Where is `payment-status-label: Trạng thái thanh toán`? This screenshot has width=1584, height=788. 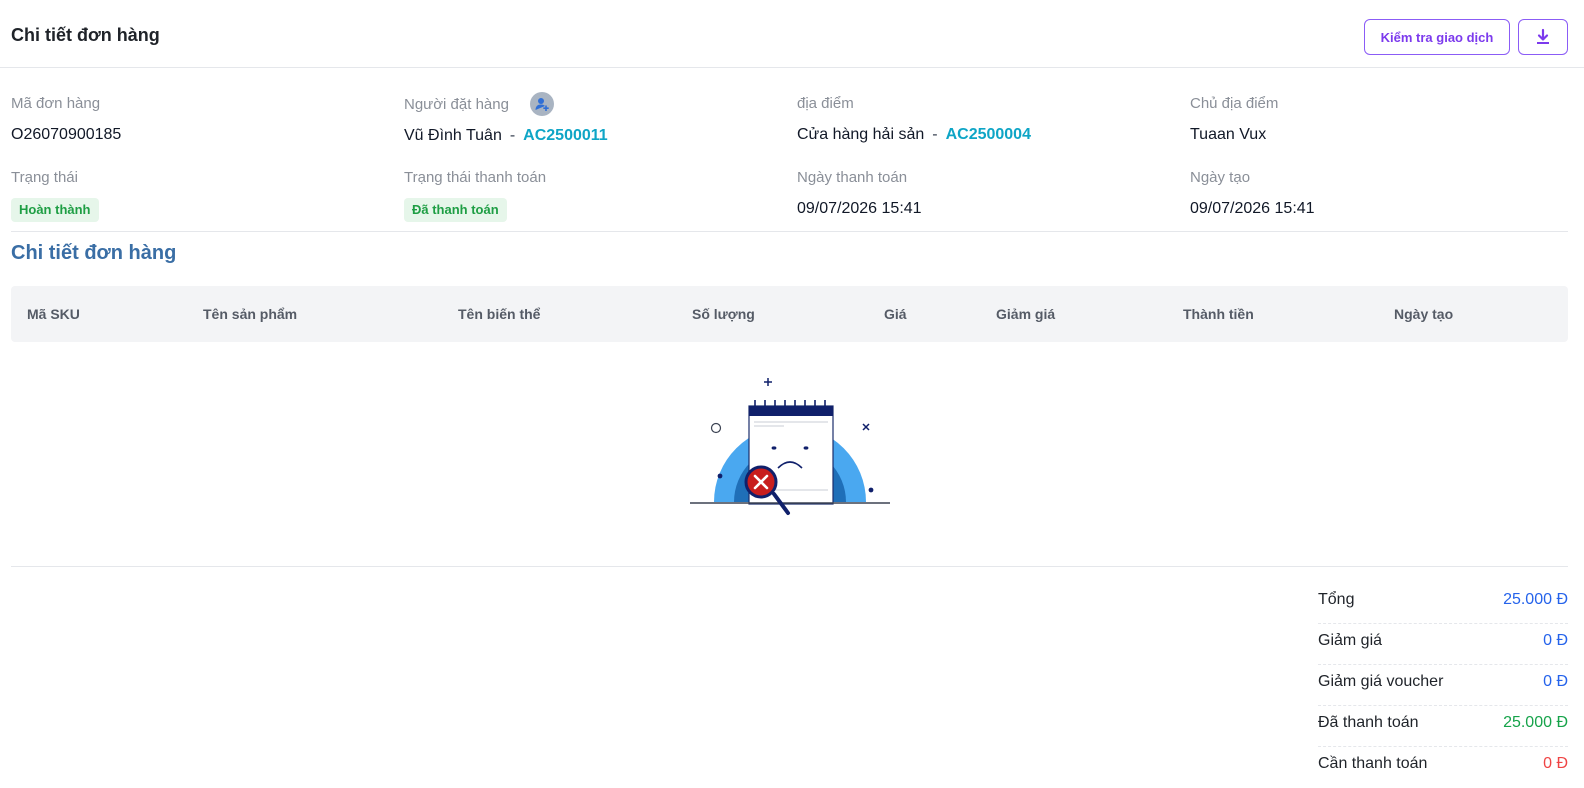 payment-status-label: Trạng thái thanh toán is located at coordinates (475, 177).